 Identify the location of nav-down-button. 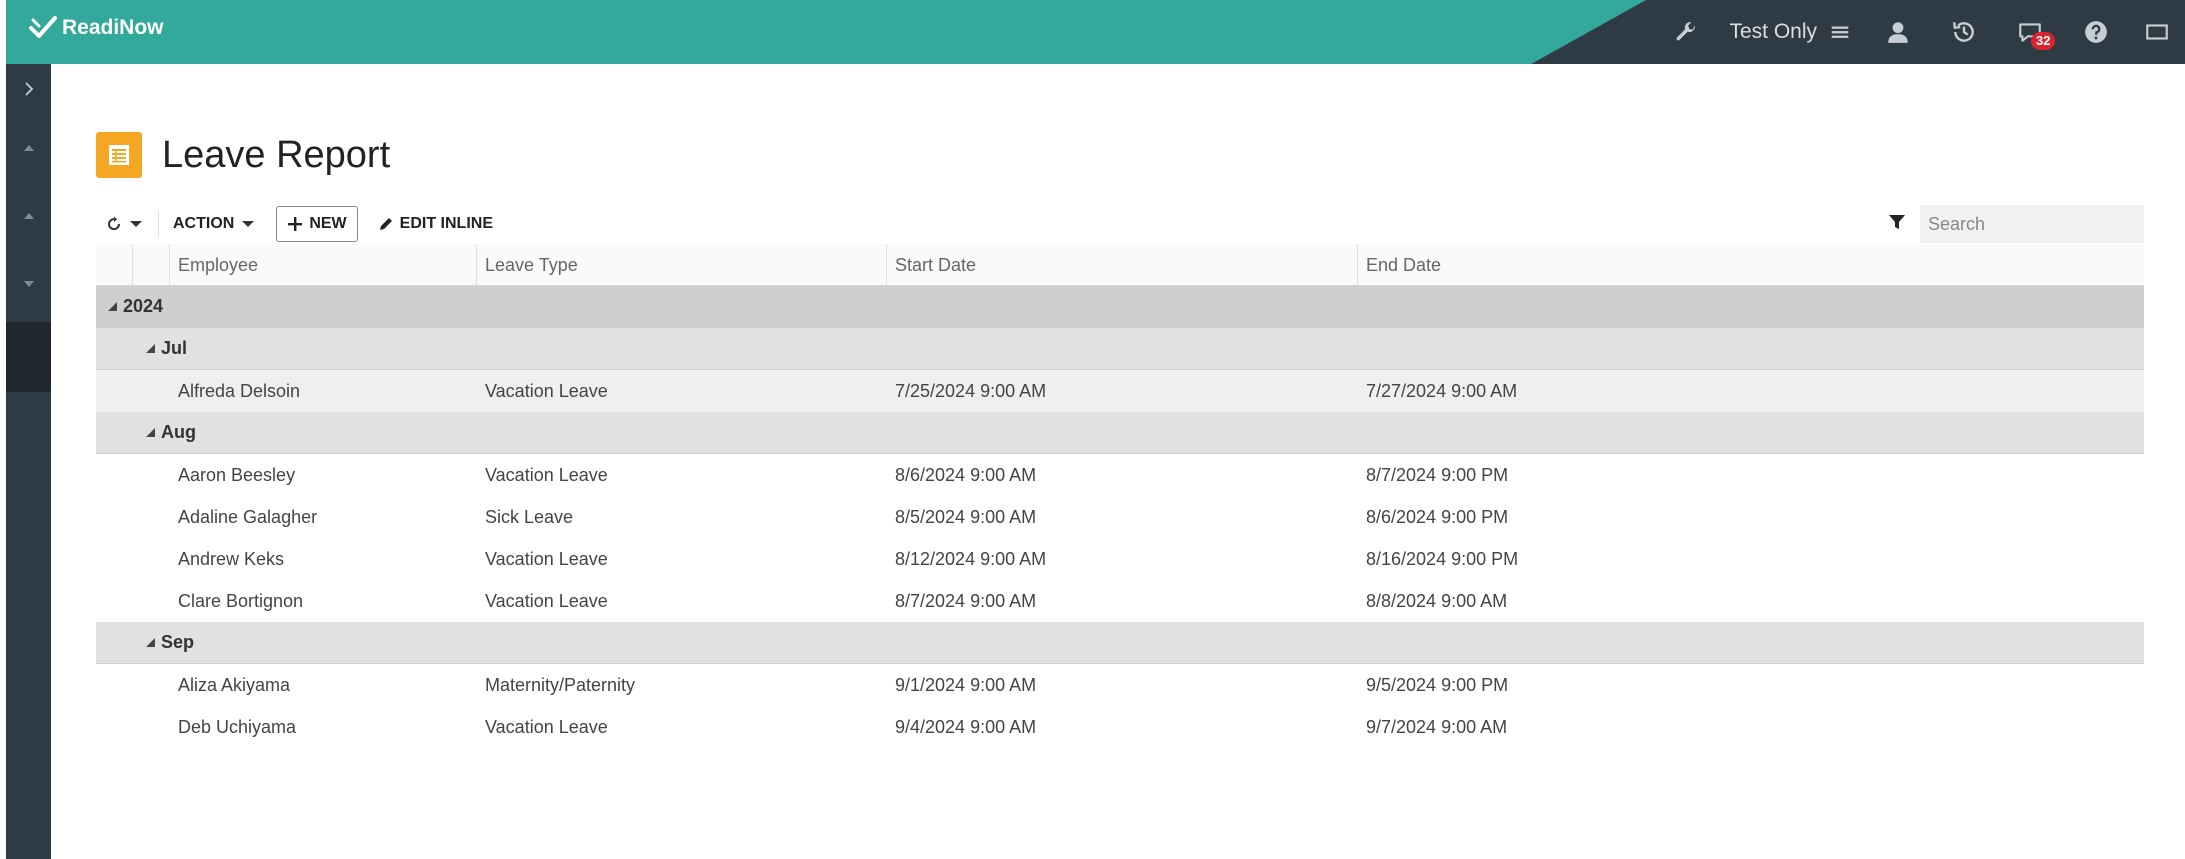
(28, 284).